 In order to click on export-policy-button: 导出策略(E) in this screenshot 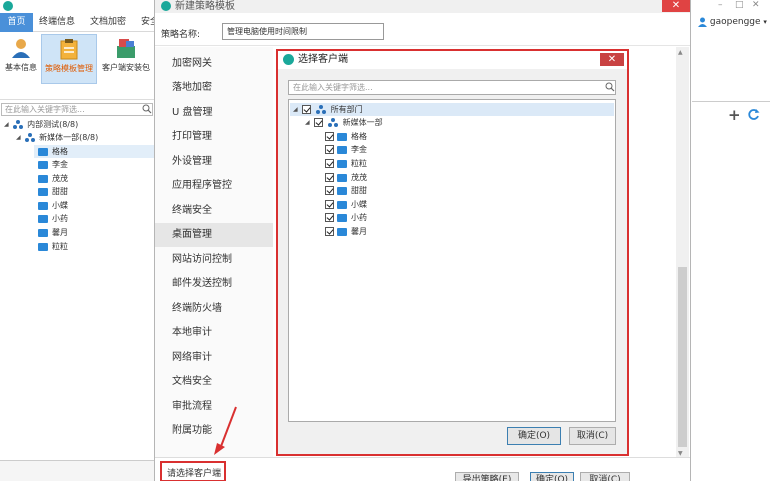, I will do `click(487, 476)`.